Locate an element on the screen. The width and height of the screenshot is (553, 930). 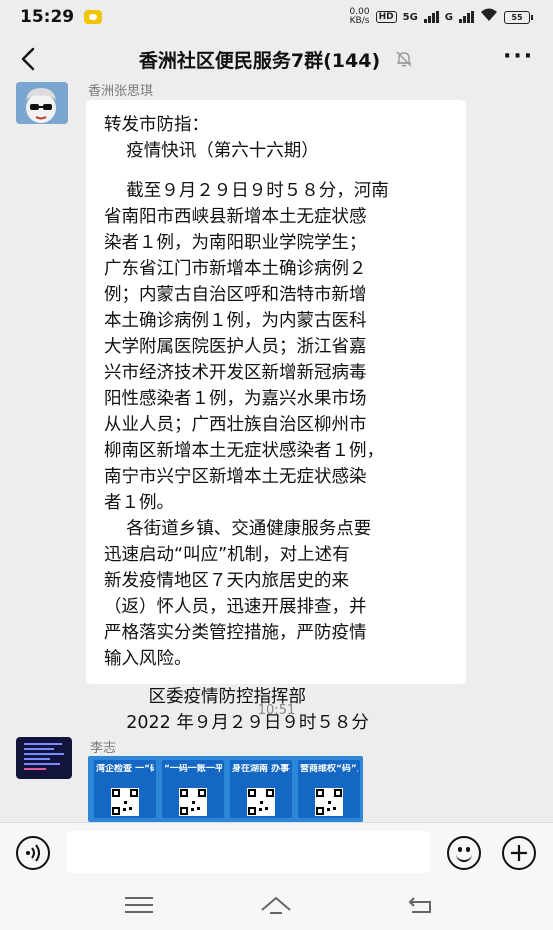
back-icon is located at coordinates (421, 904).